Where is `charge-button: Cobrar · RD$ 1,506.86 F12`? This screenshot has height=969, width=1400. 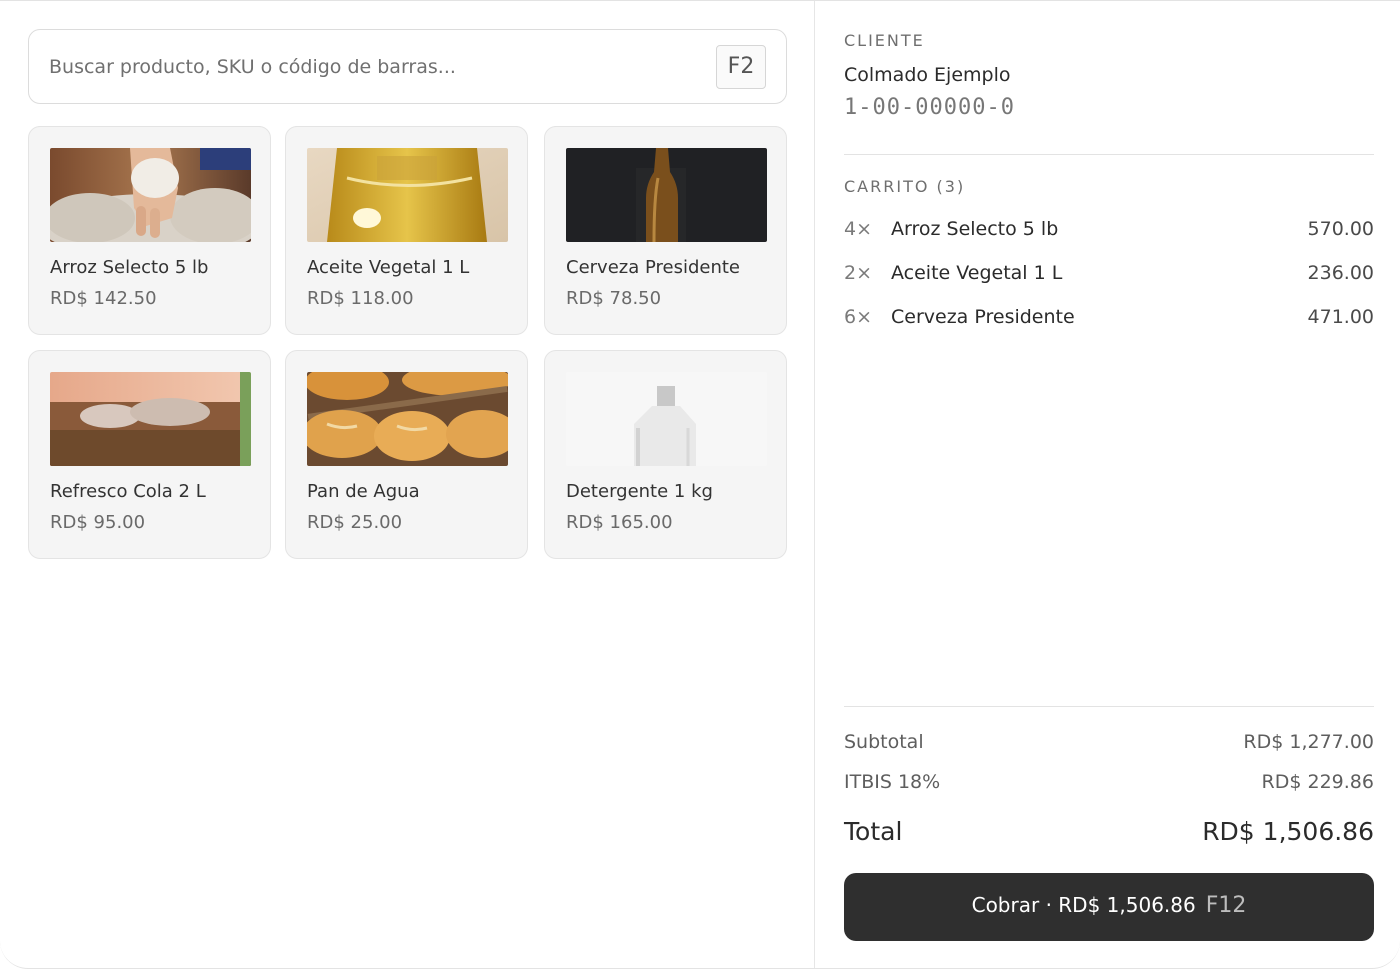 charge-button: Cobrar · RD$ 1,506.86 F12 is located at coordinates (1109, 907).